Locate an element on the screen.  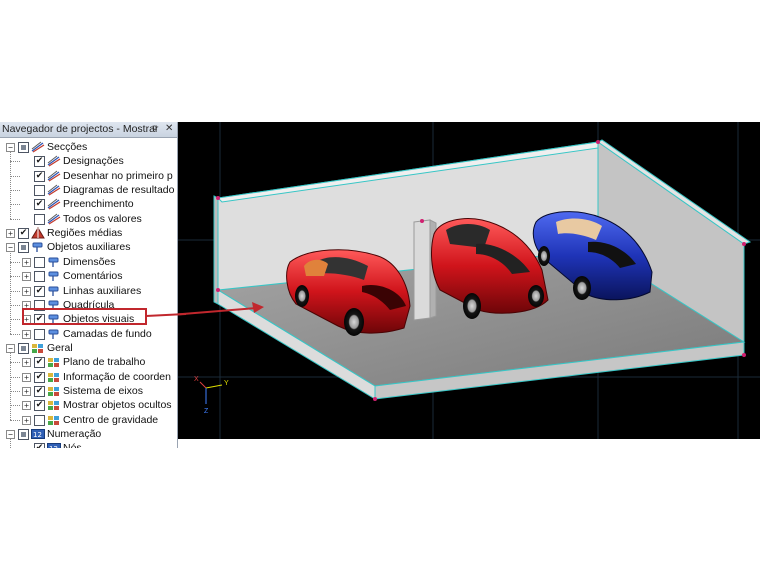
checkbox-plano: ✔ is located at coordinates (39, 363).